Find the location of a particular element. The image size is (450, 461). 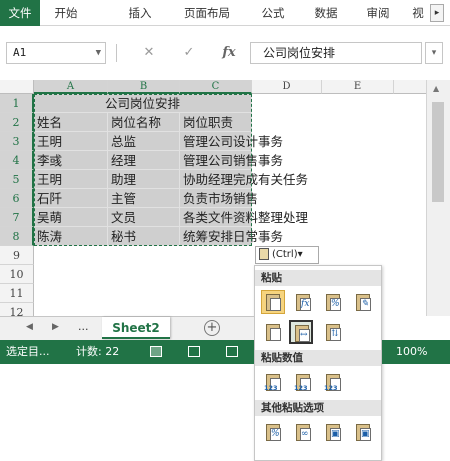

column-header-d: D is located at coordinates (287, 87).